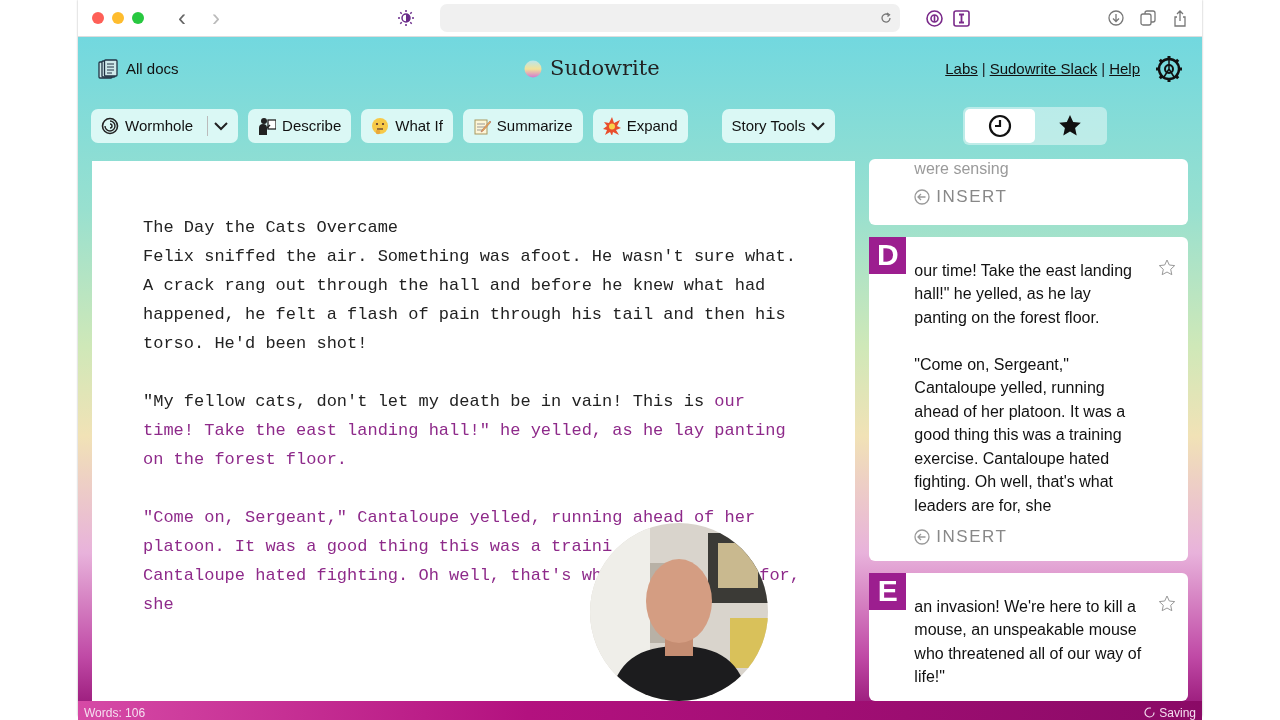 The height and width of the screenshot is (720, 1280). Describe the element at coordinates (378, 546) in the screenshot. I see `suggested-text: platoon. It was a good thing this was a traini` at that location.